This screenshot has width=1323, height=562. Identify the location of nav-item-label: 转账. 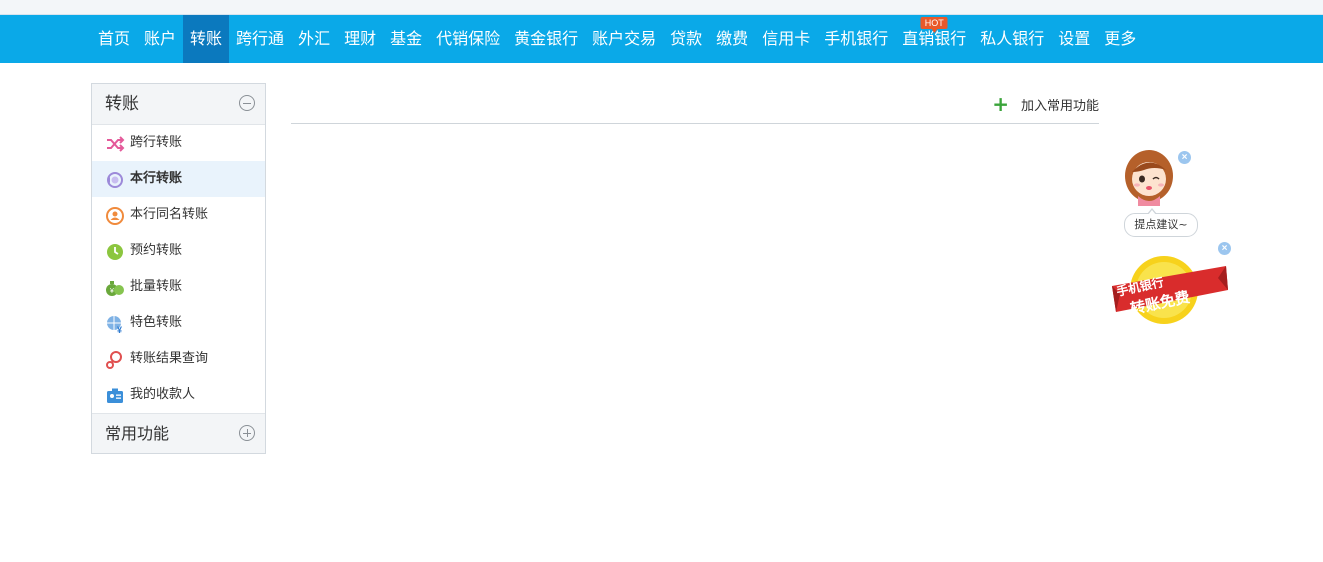
(206, 38).